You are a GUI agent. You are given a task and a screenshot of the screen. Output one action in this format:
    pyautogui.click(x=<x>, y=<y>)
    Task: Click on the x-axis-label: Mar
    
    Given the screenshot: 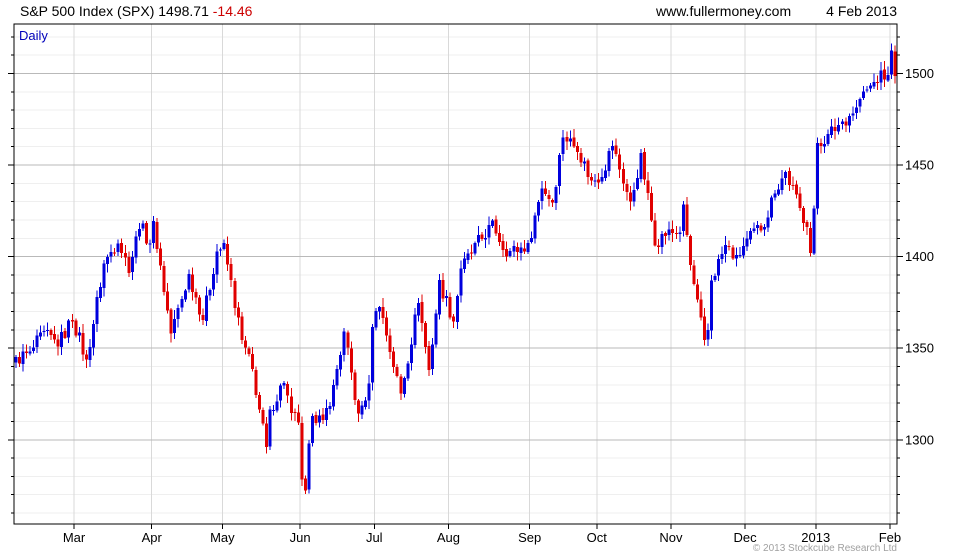 What is the action you would take?
    pyautogui.click(x=74, y=537)
    